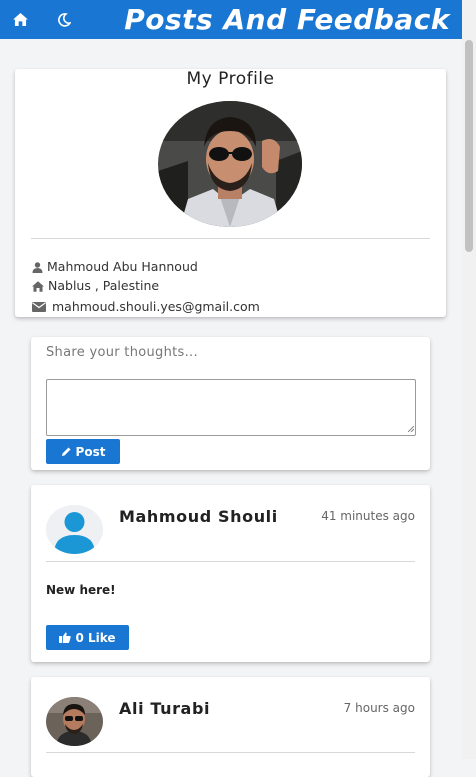 The image size is (476, 777). What do you see at coordinates (90, 451) in the screenshot?
I see `post-button-label: Post` at bounding box center [90, 451].